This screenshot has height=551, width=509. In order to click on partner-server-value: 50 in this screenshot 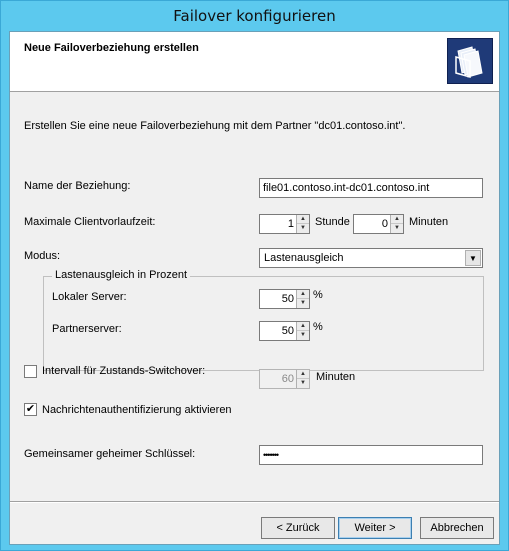, I will do `click(287, 331)`.